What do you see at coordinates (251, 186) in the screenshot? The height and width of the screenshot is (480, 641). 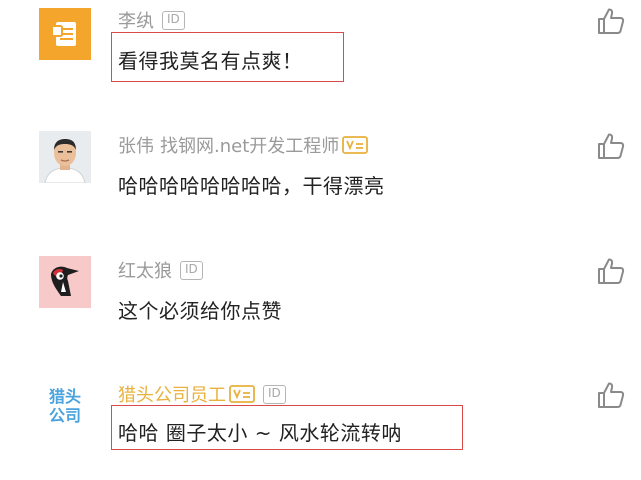 I see `comment-text: 哈哈哈哈哈哈哈哈，干得漂亮` at bounding box center [251, 186].